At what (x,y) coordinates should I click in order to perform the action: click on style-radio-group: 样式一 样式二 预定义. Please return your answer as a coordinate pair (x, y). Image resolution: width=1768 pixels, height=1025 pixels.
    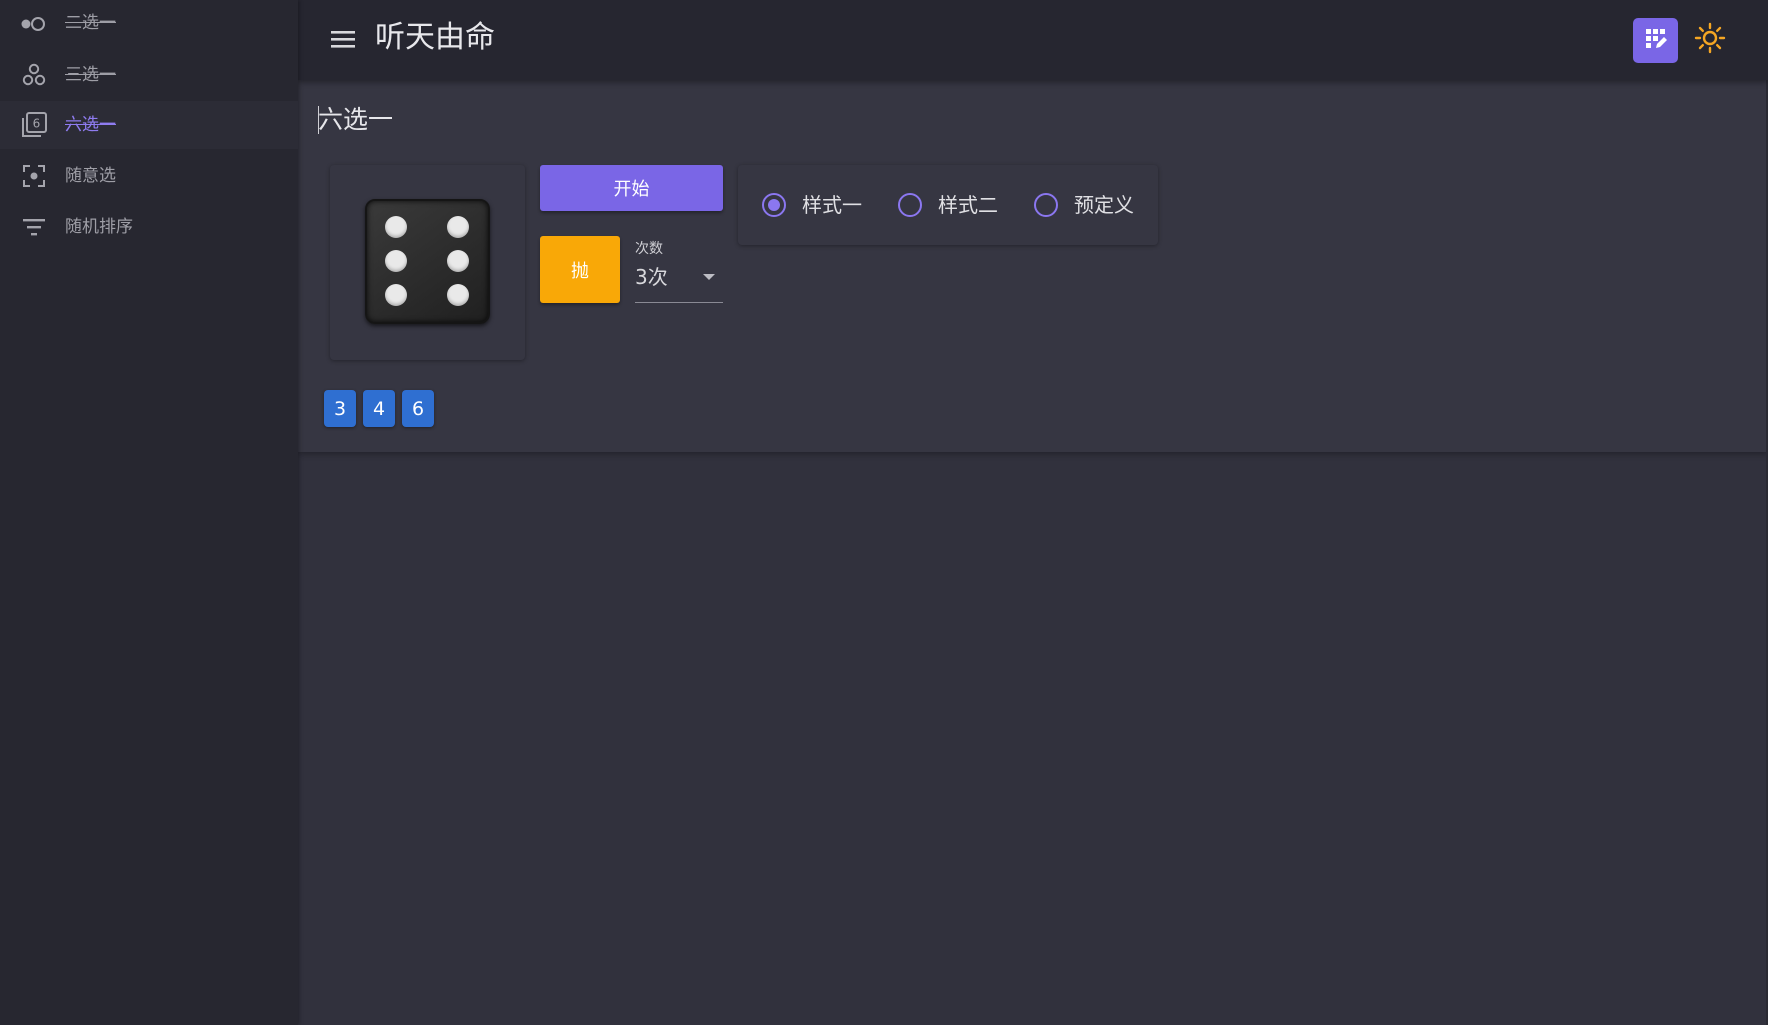
    Looking at the image, I should click on (948, 205).